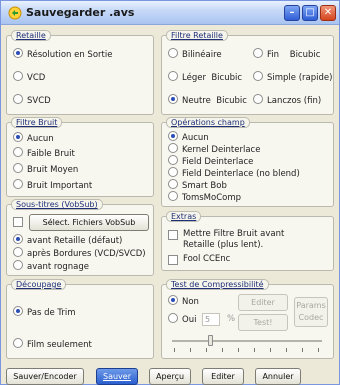 This screenshot has height=385, width=340. I want to click on app-icon, so click(15, 13).